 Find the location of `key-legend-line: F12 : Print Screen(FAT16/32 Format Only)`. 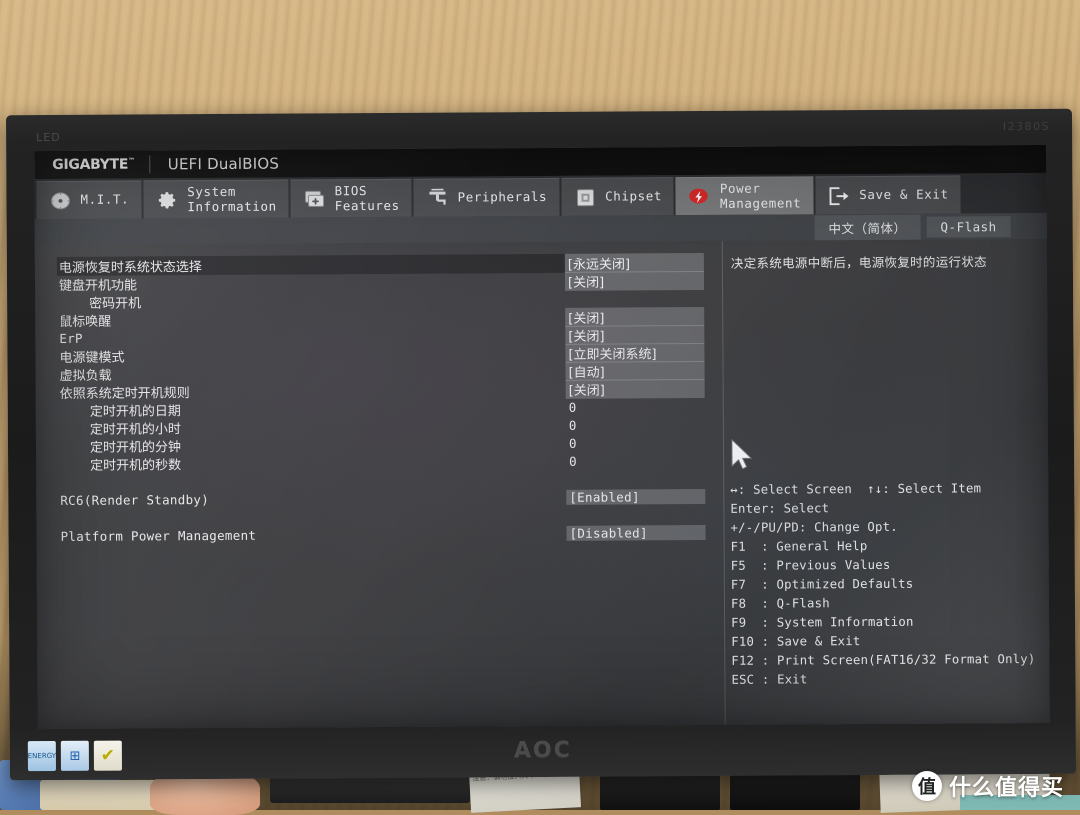

key-legend-line: F12 : Print Screen(FAT16/32 Format Only) is located at coordinates (888, 660).